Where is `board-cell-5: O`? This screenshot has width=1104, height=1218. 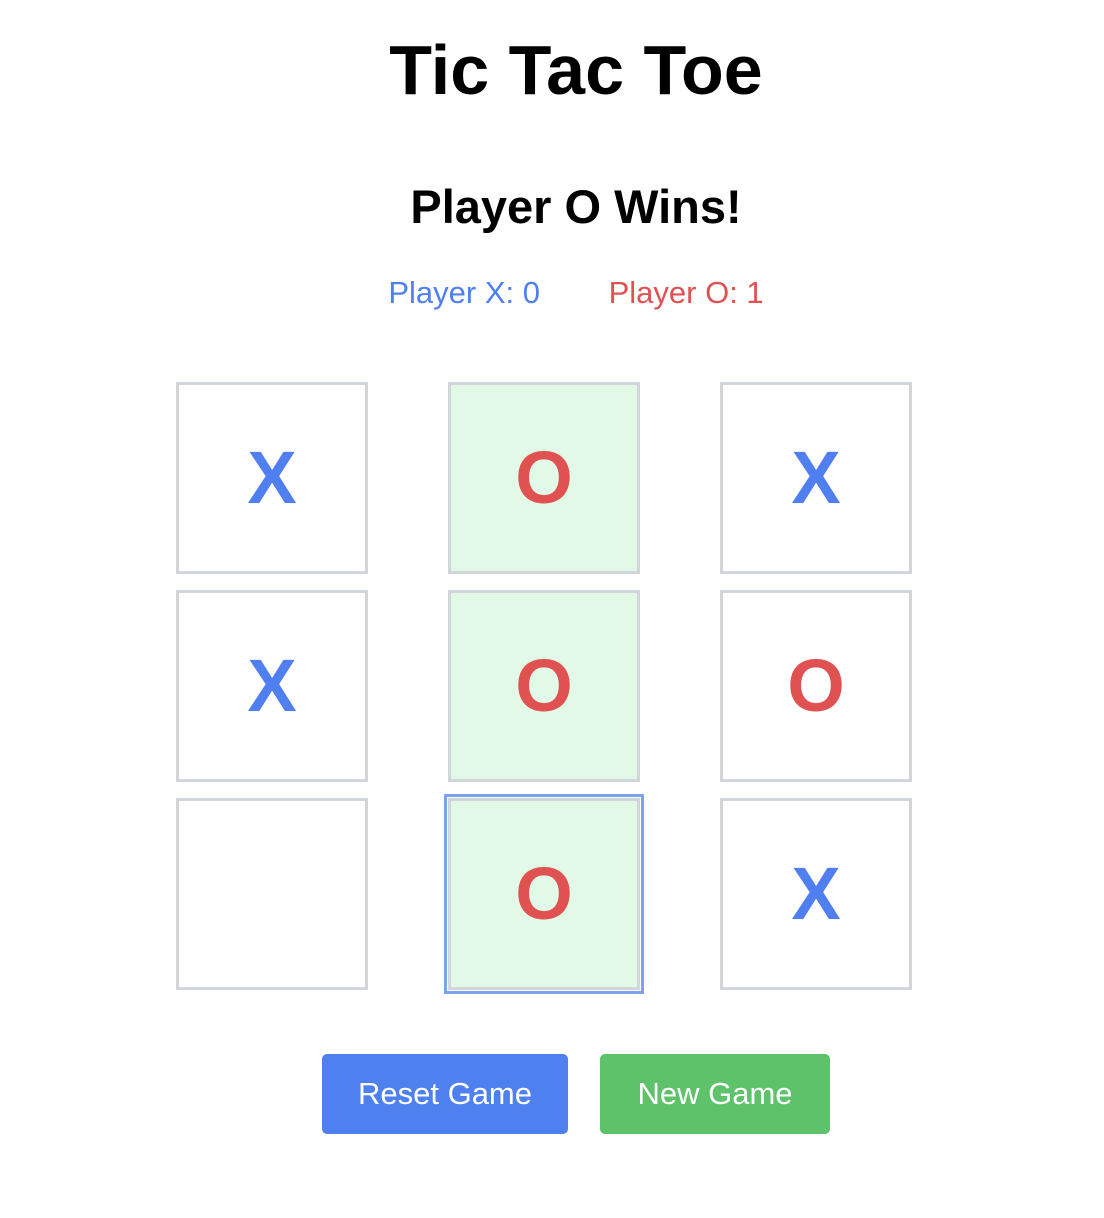
board-cell-5: O is located at coordinates (544, 686).